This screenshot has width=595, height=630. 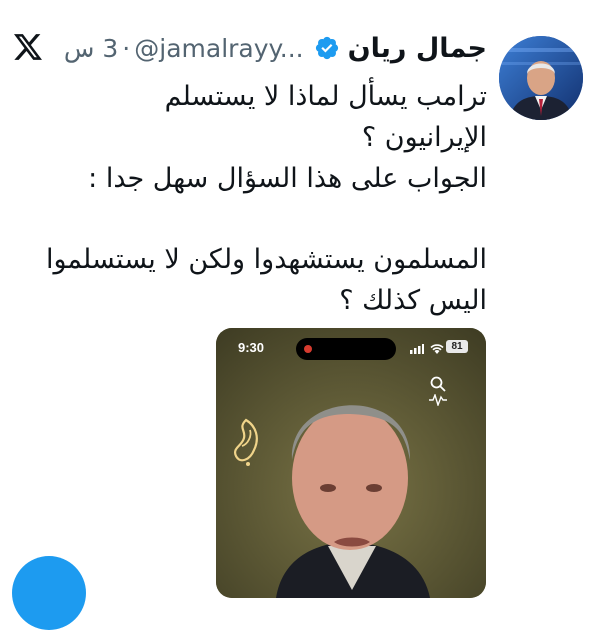 I want to click on tweet-text-line: الجواب على هذا السؤال سهل جدا :, so click(x=287, y=178).